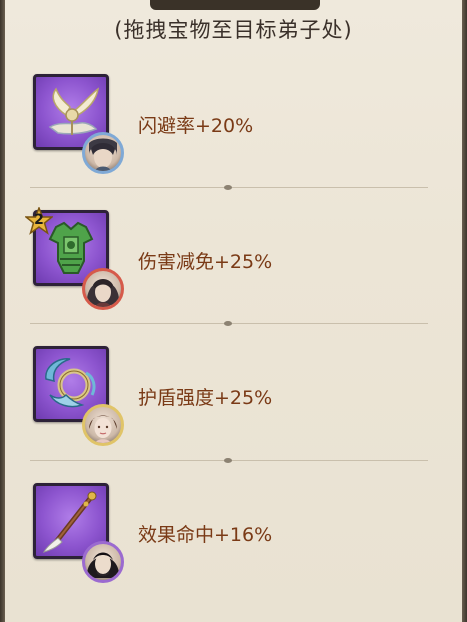  Describe the element at coordinates (2, 311) in the screenshot. I see `panel-left-edge` at that location.